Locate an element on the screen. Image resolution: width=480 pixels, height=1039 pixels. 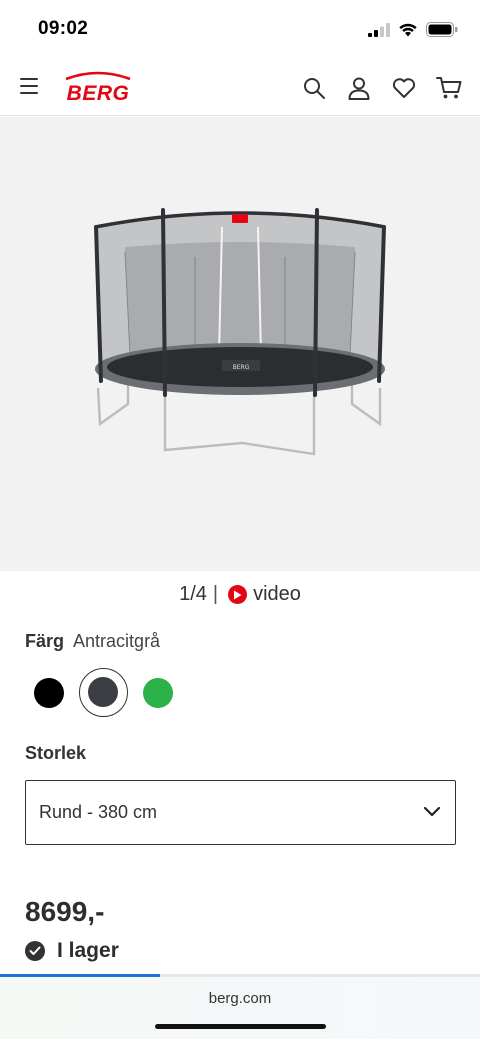
video-play-icon is located at coordinates (238, 594).